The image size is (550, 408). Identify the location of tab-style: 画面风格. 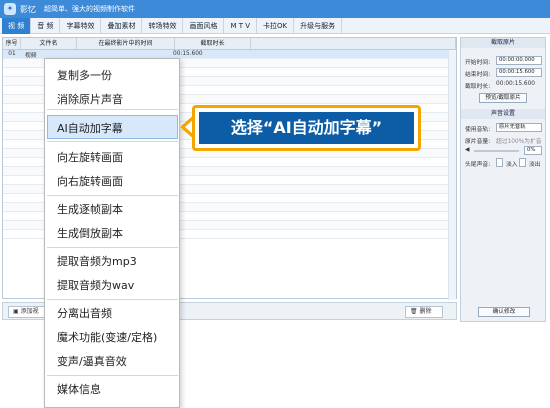
(204, 26).